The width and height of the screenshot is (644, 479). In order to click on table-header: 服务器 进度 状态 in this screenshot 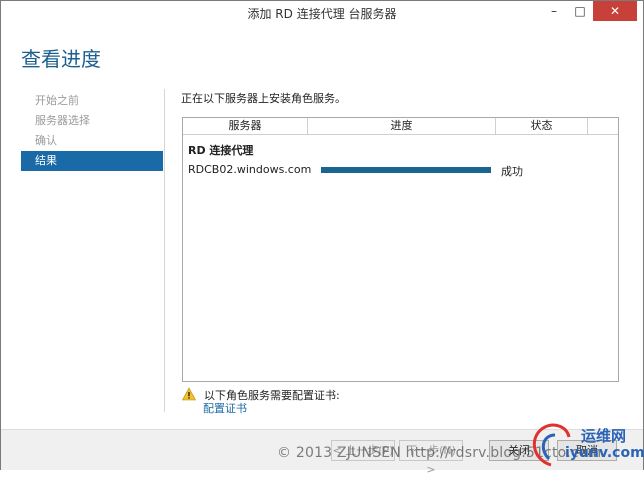, I will do `click(400, 126)`.